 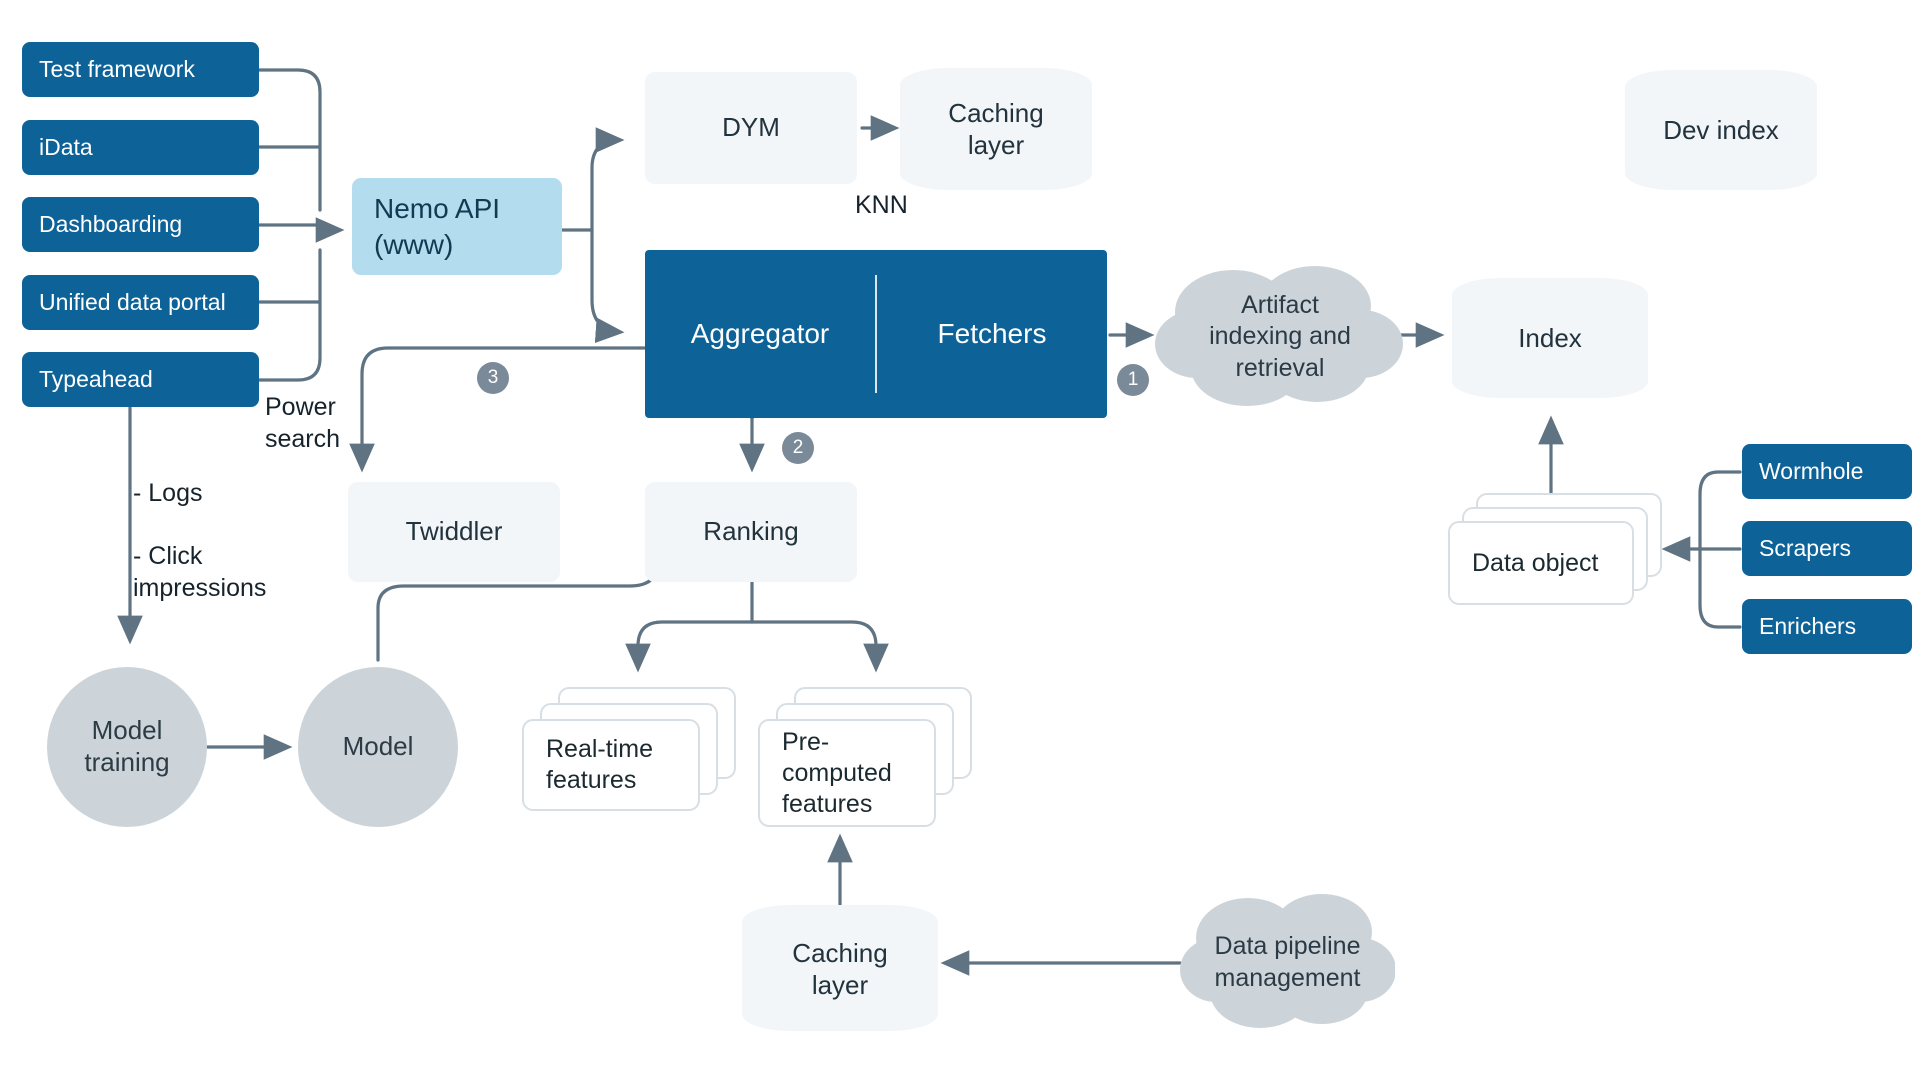 I want to click on dev-index-label: Dev index, so click(x=1721, y=129).